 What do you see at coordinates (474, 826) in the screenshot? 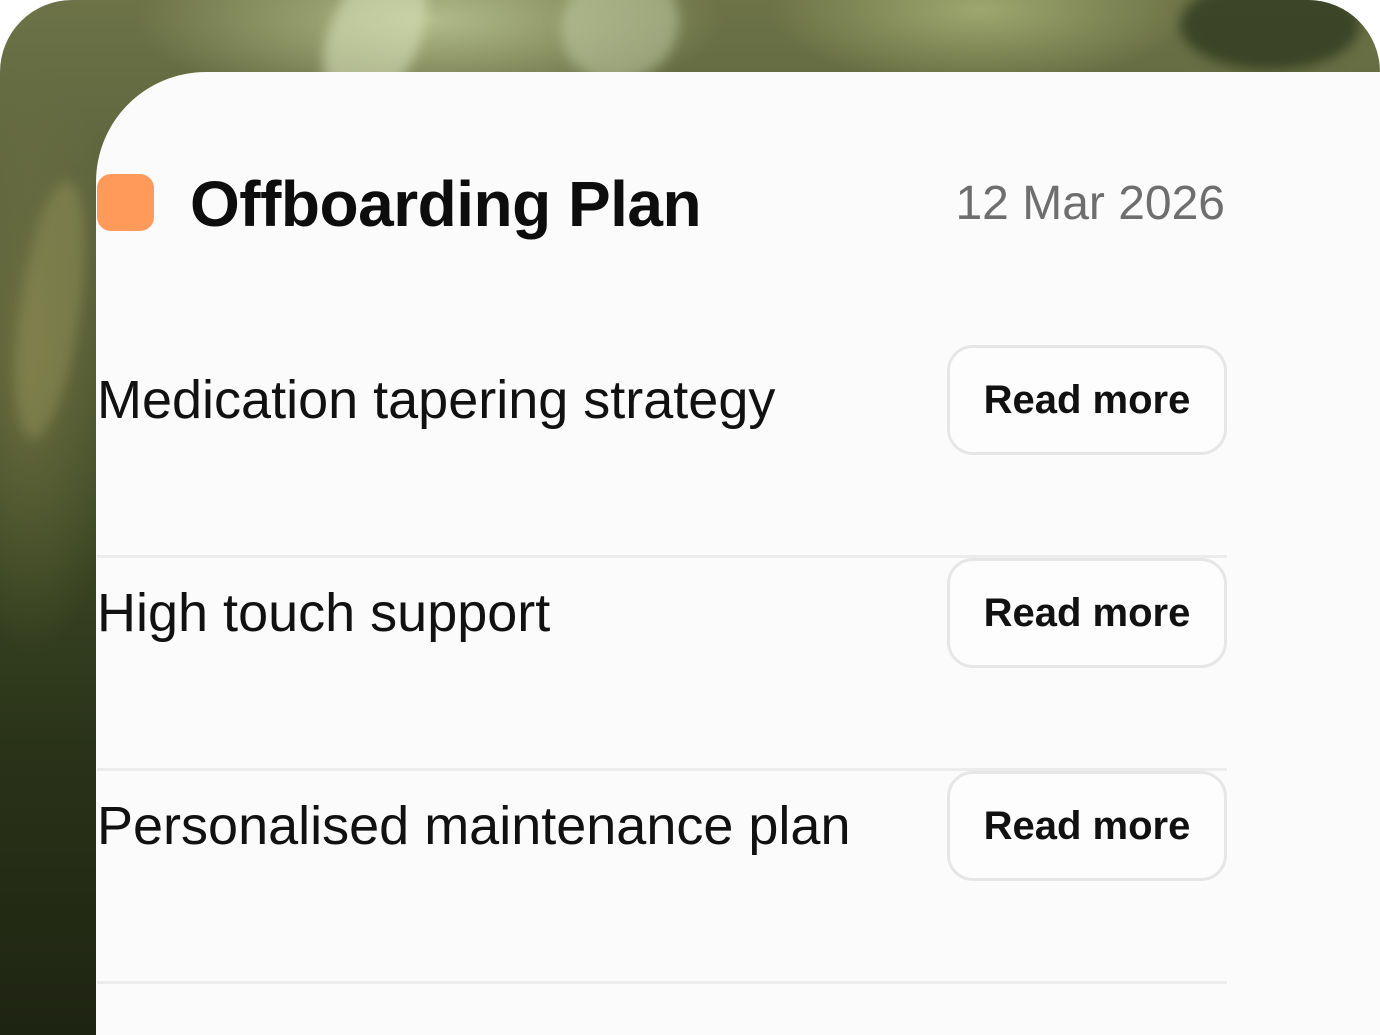
I see `list-item-label: Personalised maintenance plan` at bounding box center [474, 826].